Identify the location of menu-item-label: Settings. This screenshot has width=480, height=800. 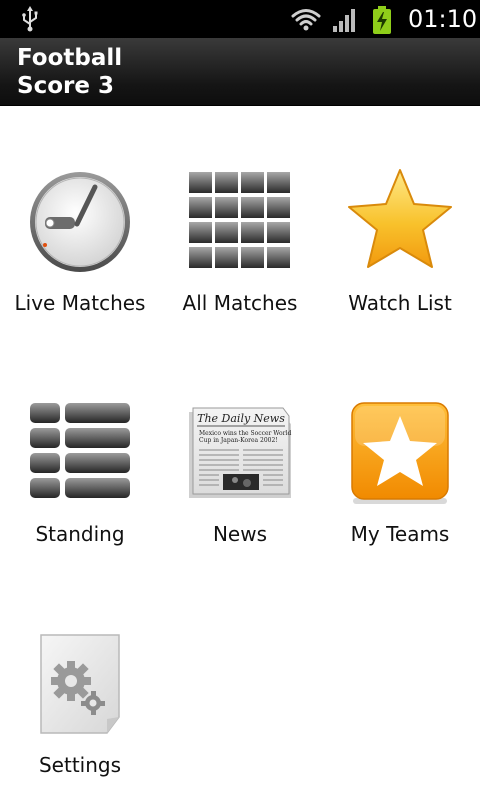
(80, 765).